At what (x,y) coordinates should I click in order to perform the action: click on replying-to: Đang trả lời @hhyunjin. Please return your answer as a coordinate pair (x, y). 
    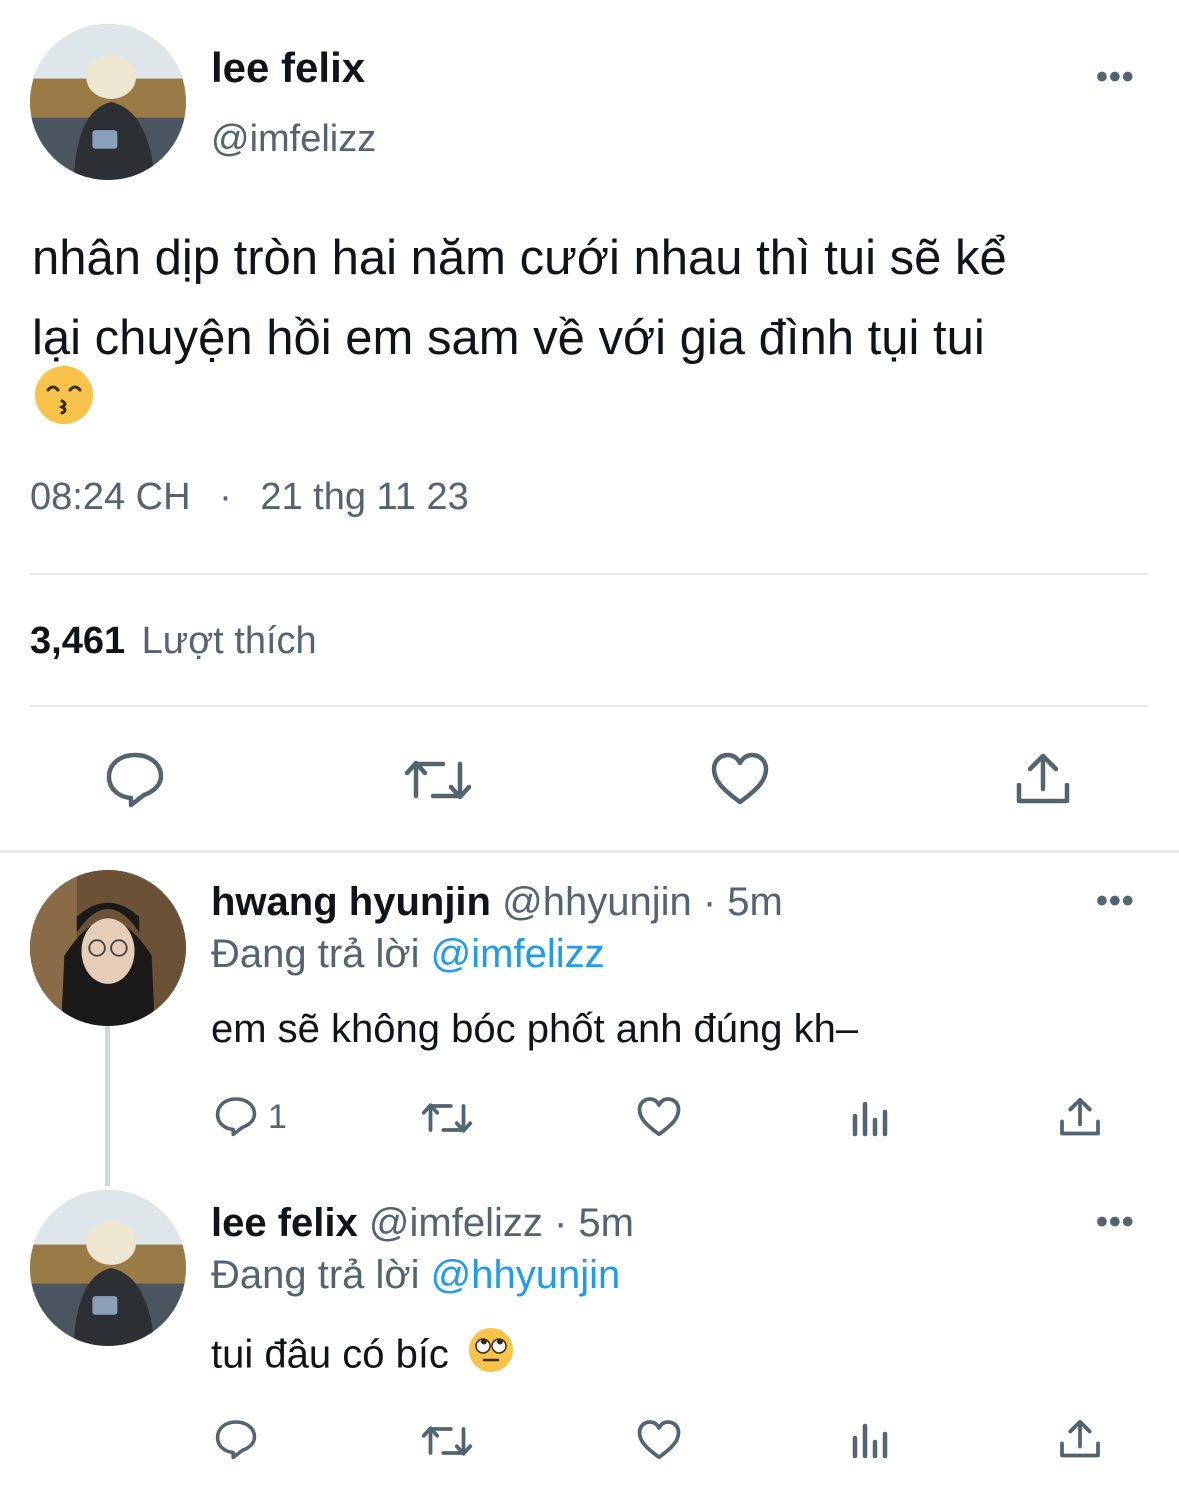
    Looking at the image, I should click on (415, 1275).